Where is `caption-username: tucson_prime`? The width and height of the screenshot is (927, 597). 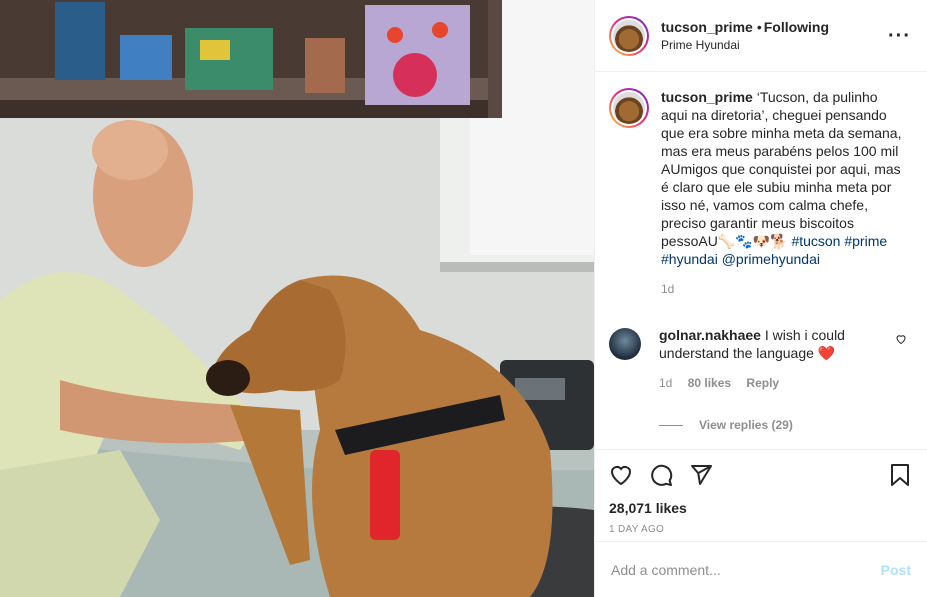 caption-username: tucson_prime is located at coordinates (707, 97).